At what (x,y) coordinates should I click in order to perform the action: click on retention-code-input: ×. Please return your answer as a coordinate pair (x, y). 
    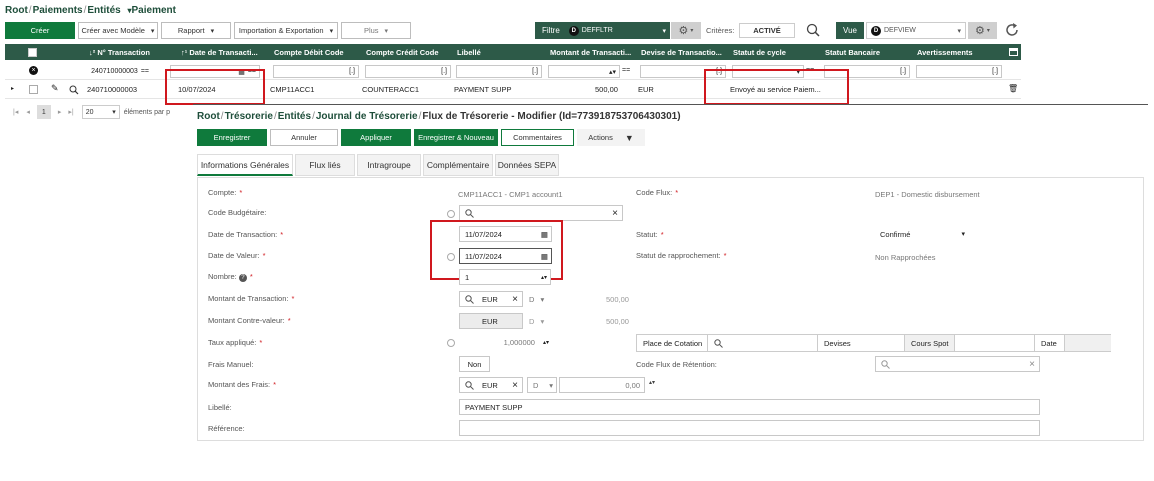
    Looking at the image, I should click on (957, 364).